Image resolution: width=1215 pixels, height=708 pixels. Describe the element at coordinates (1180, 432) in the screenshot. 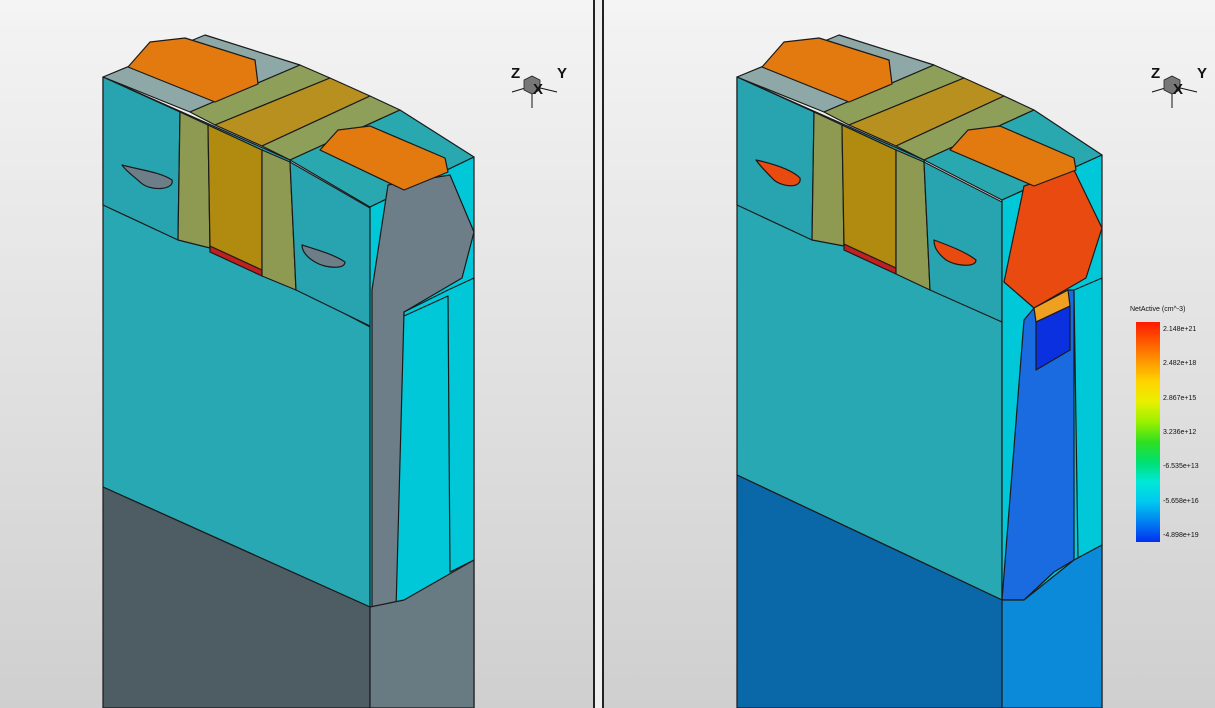

I see `legend-tick-label: 3.236e+12` at that location.